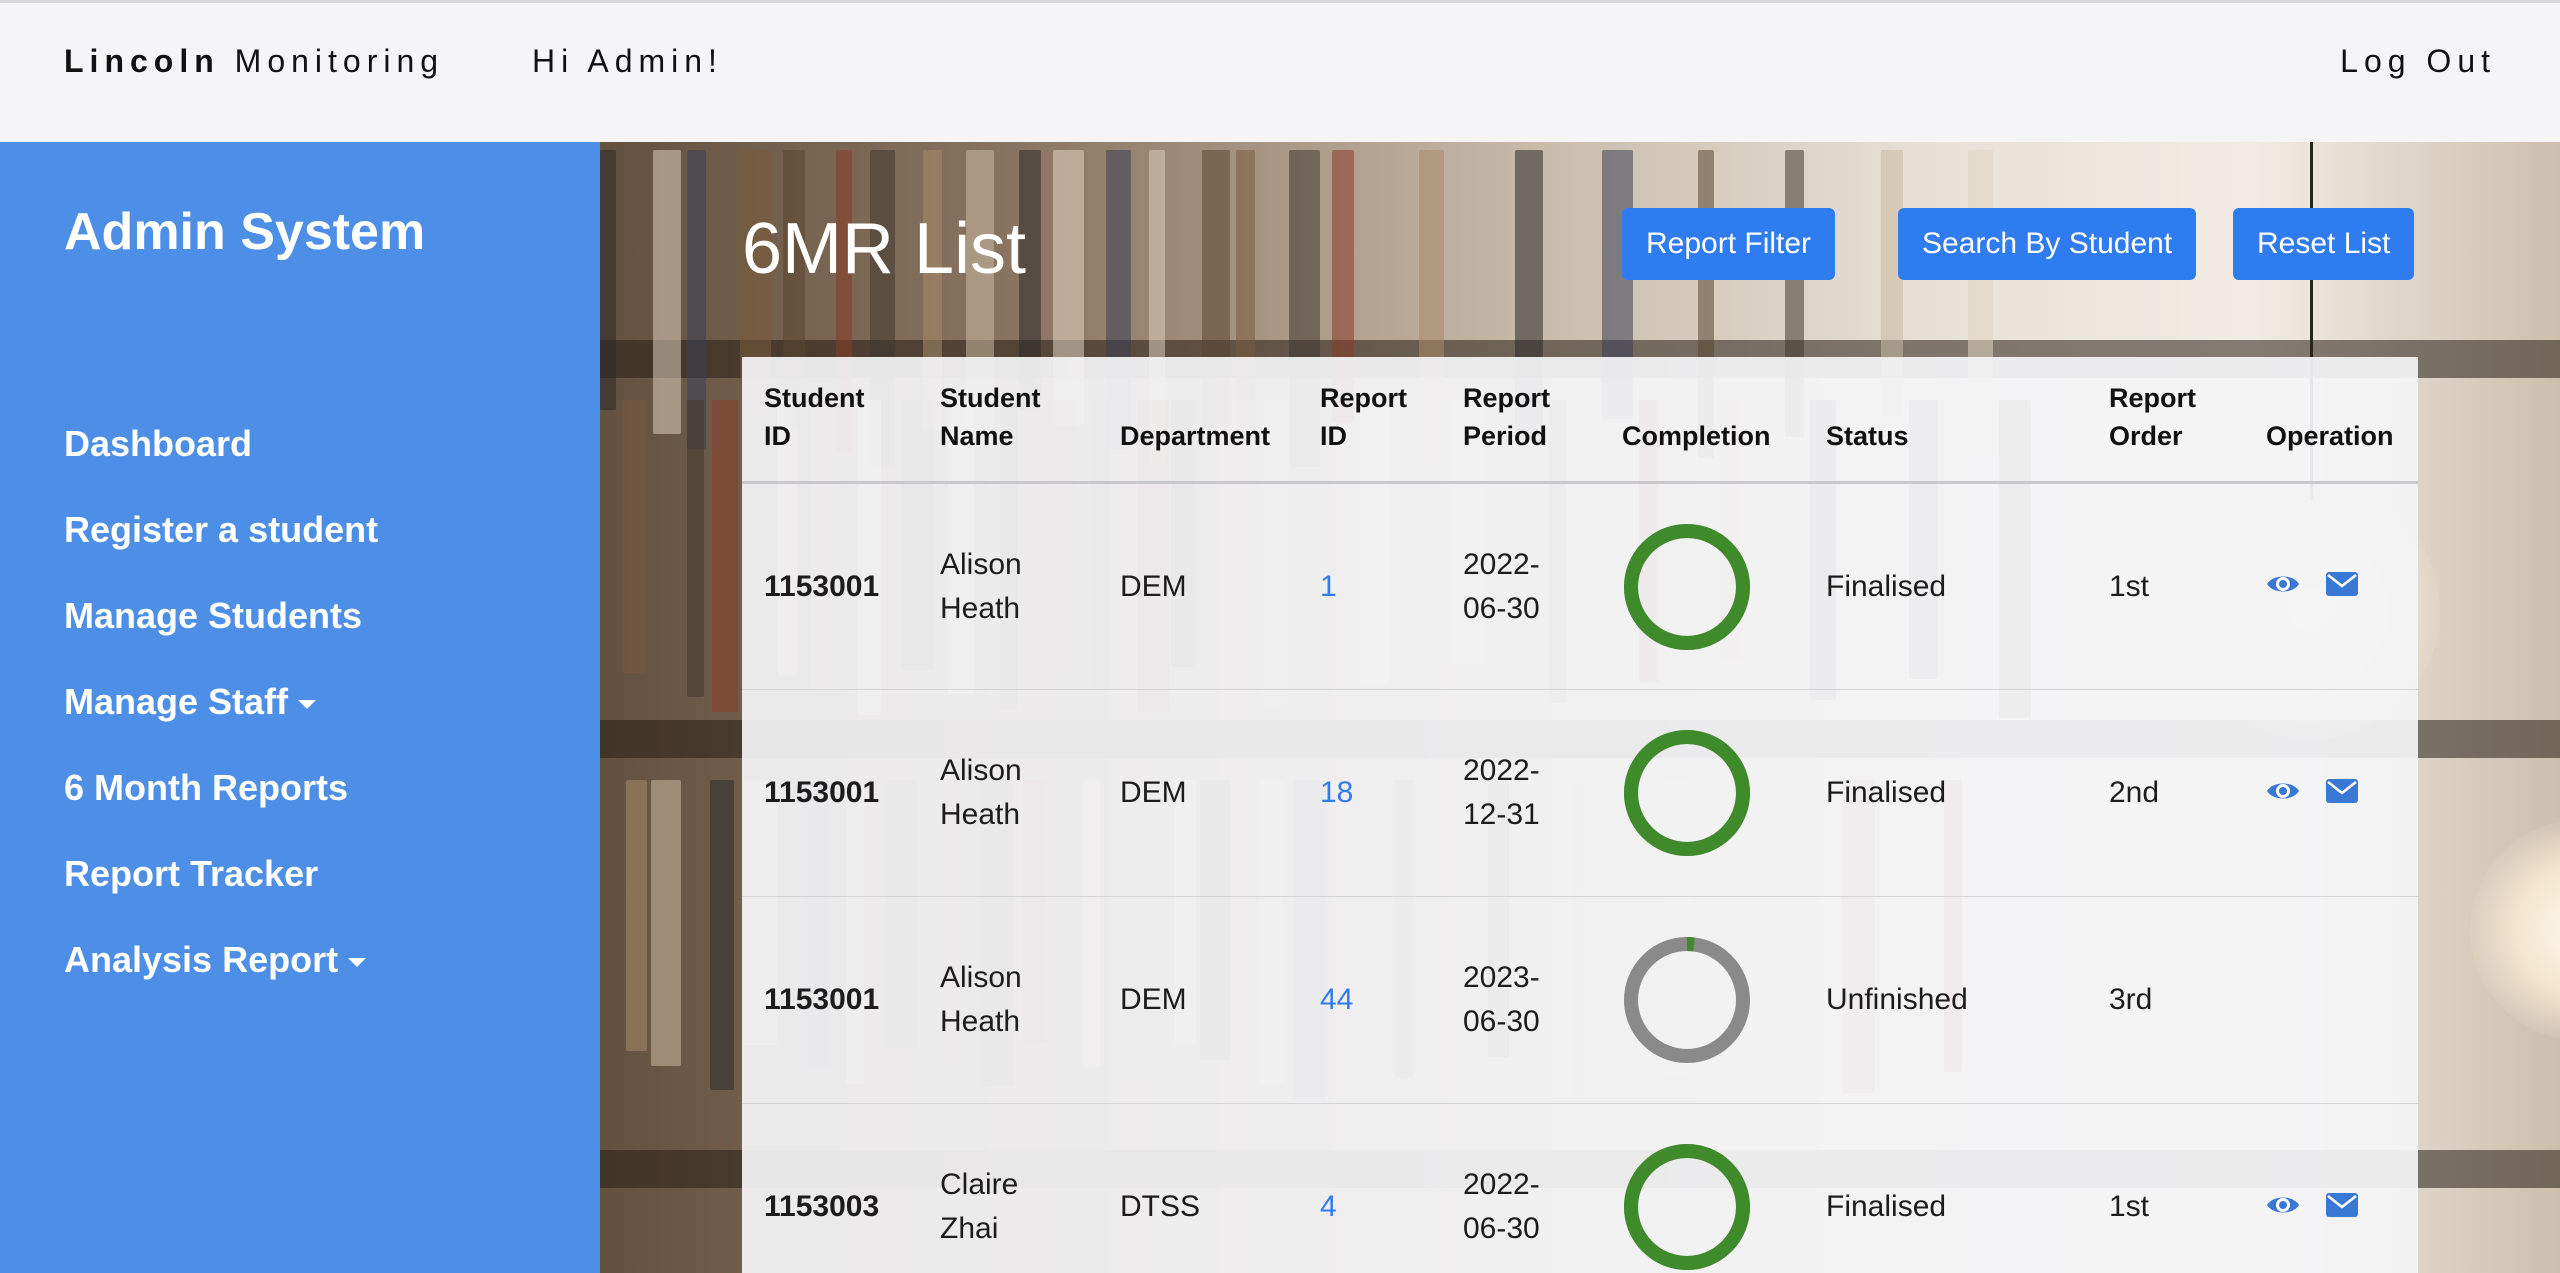 The height and width of the screenshot is (1273, 2560). I want to click on report-id-link: 44, so click(1336, 999).